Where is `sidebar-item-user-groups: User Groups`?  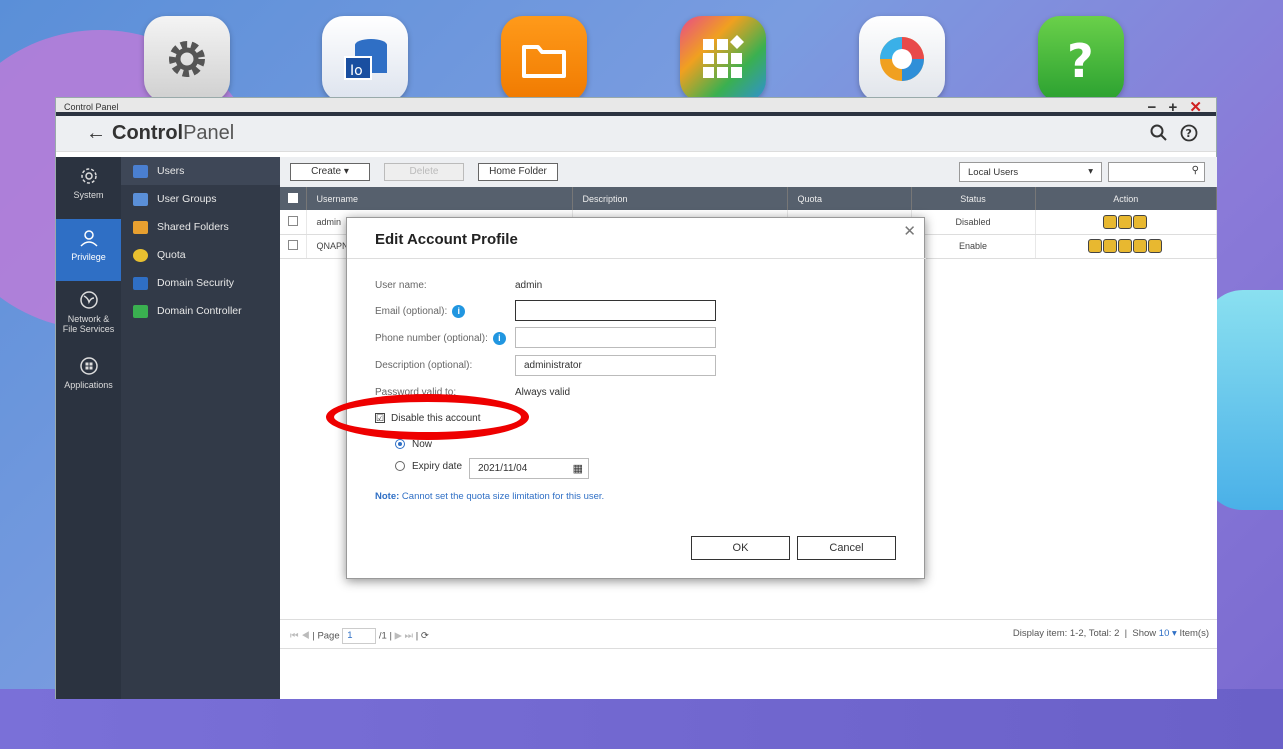
sidebar-item-user-groups: User Groups is located at coordinates (200, 199).